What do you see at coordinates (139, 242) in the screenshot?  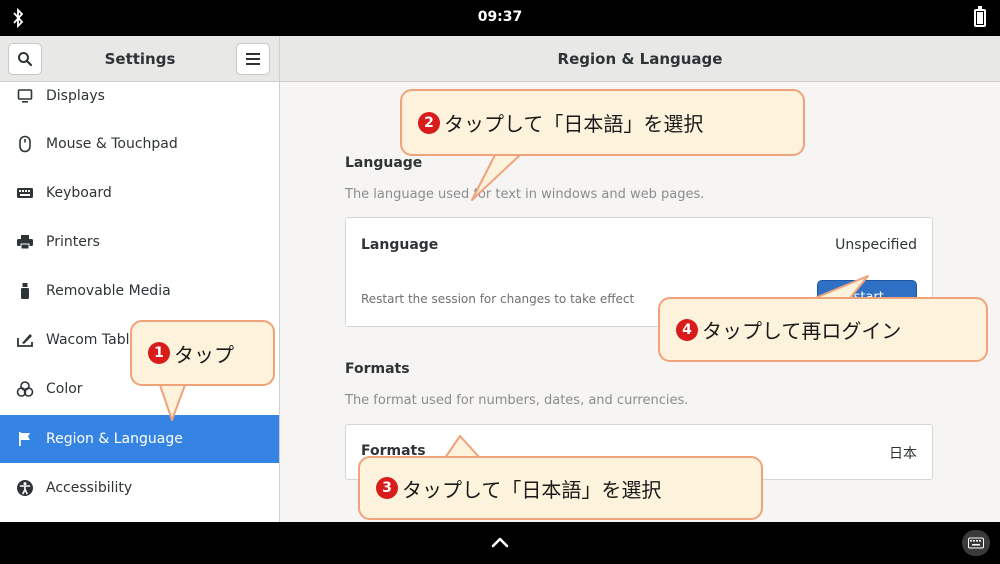 I see `sidebar-item-printers: Printers` at bounding box center [139, 242].